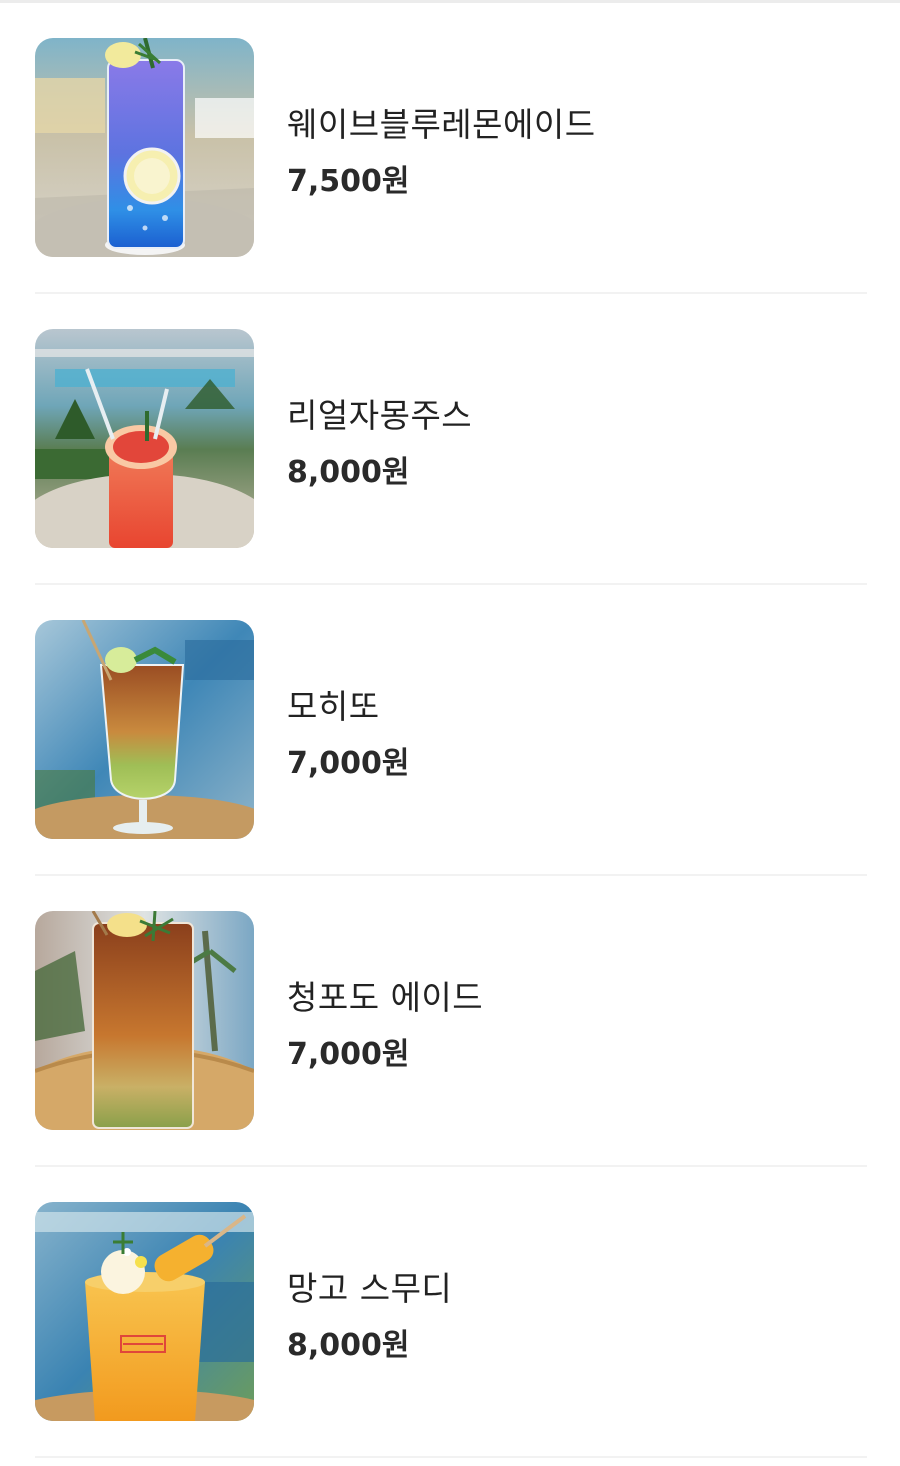  I want to click on menu-item-name: 청포도 에이드, so click(385, 997).